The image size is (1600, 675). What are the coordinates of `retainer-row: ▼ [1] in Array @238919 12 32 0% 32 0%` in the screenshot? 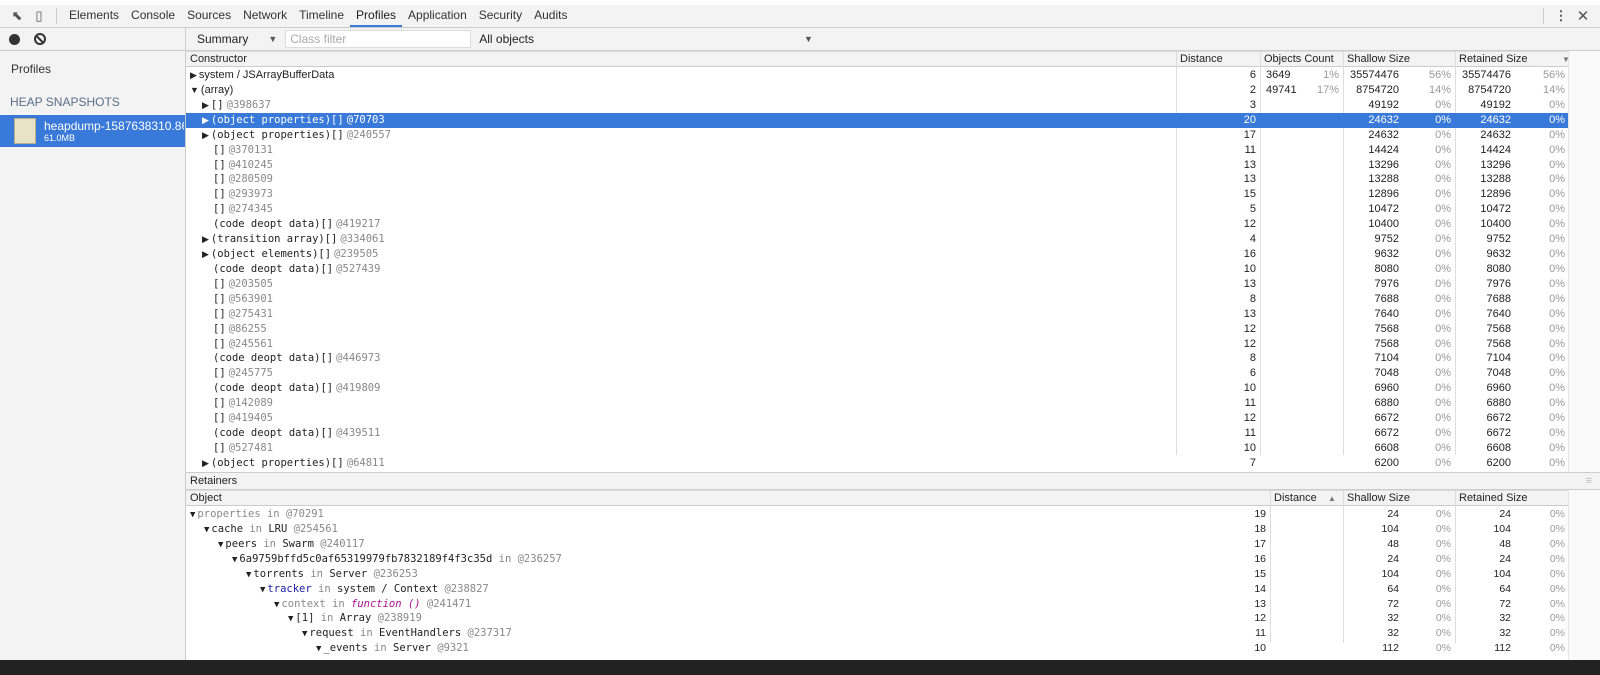 It's located at (877, 618).